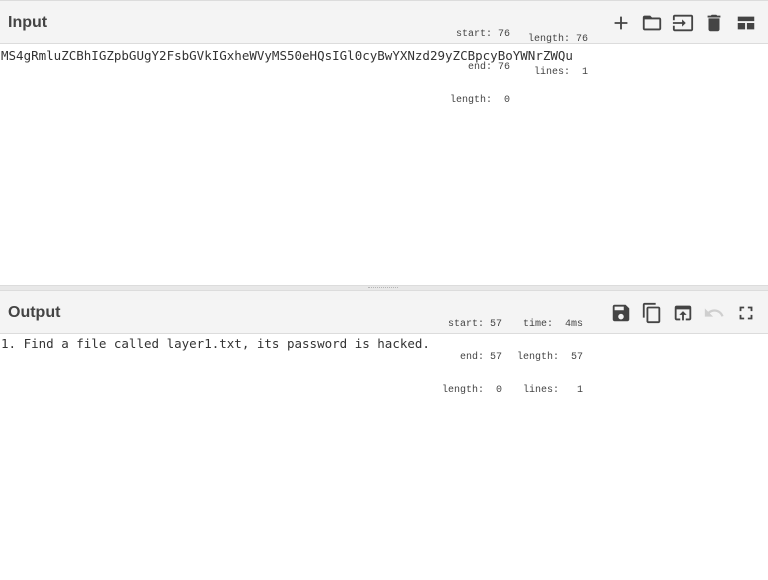 This screenshot has height=580, width=768. What do you see at coordinates (383, 288) in the screenshot?
I see `divider-grip` at bounding box center [383, 288].